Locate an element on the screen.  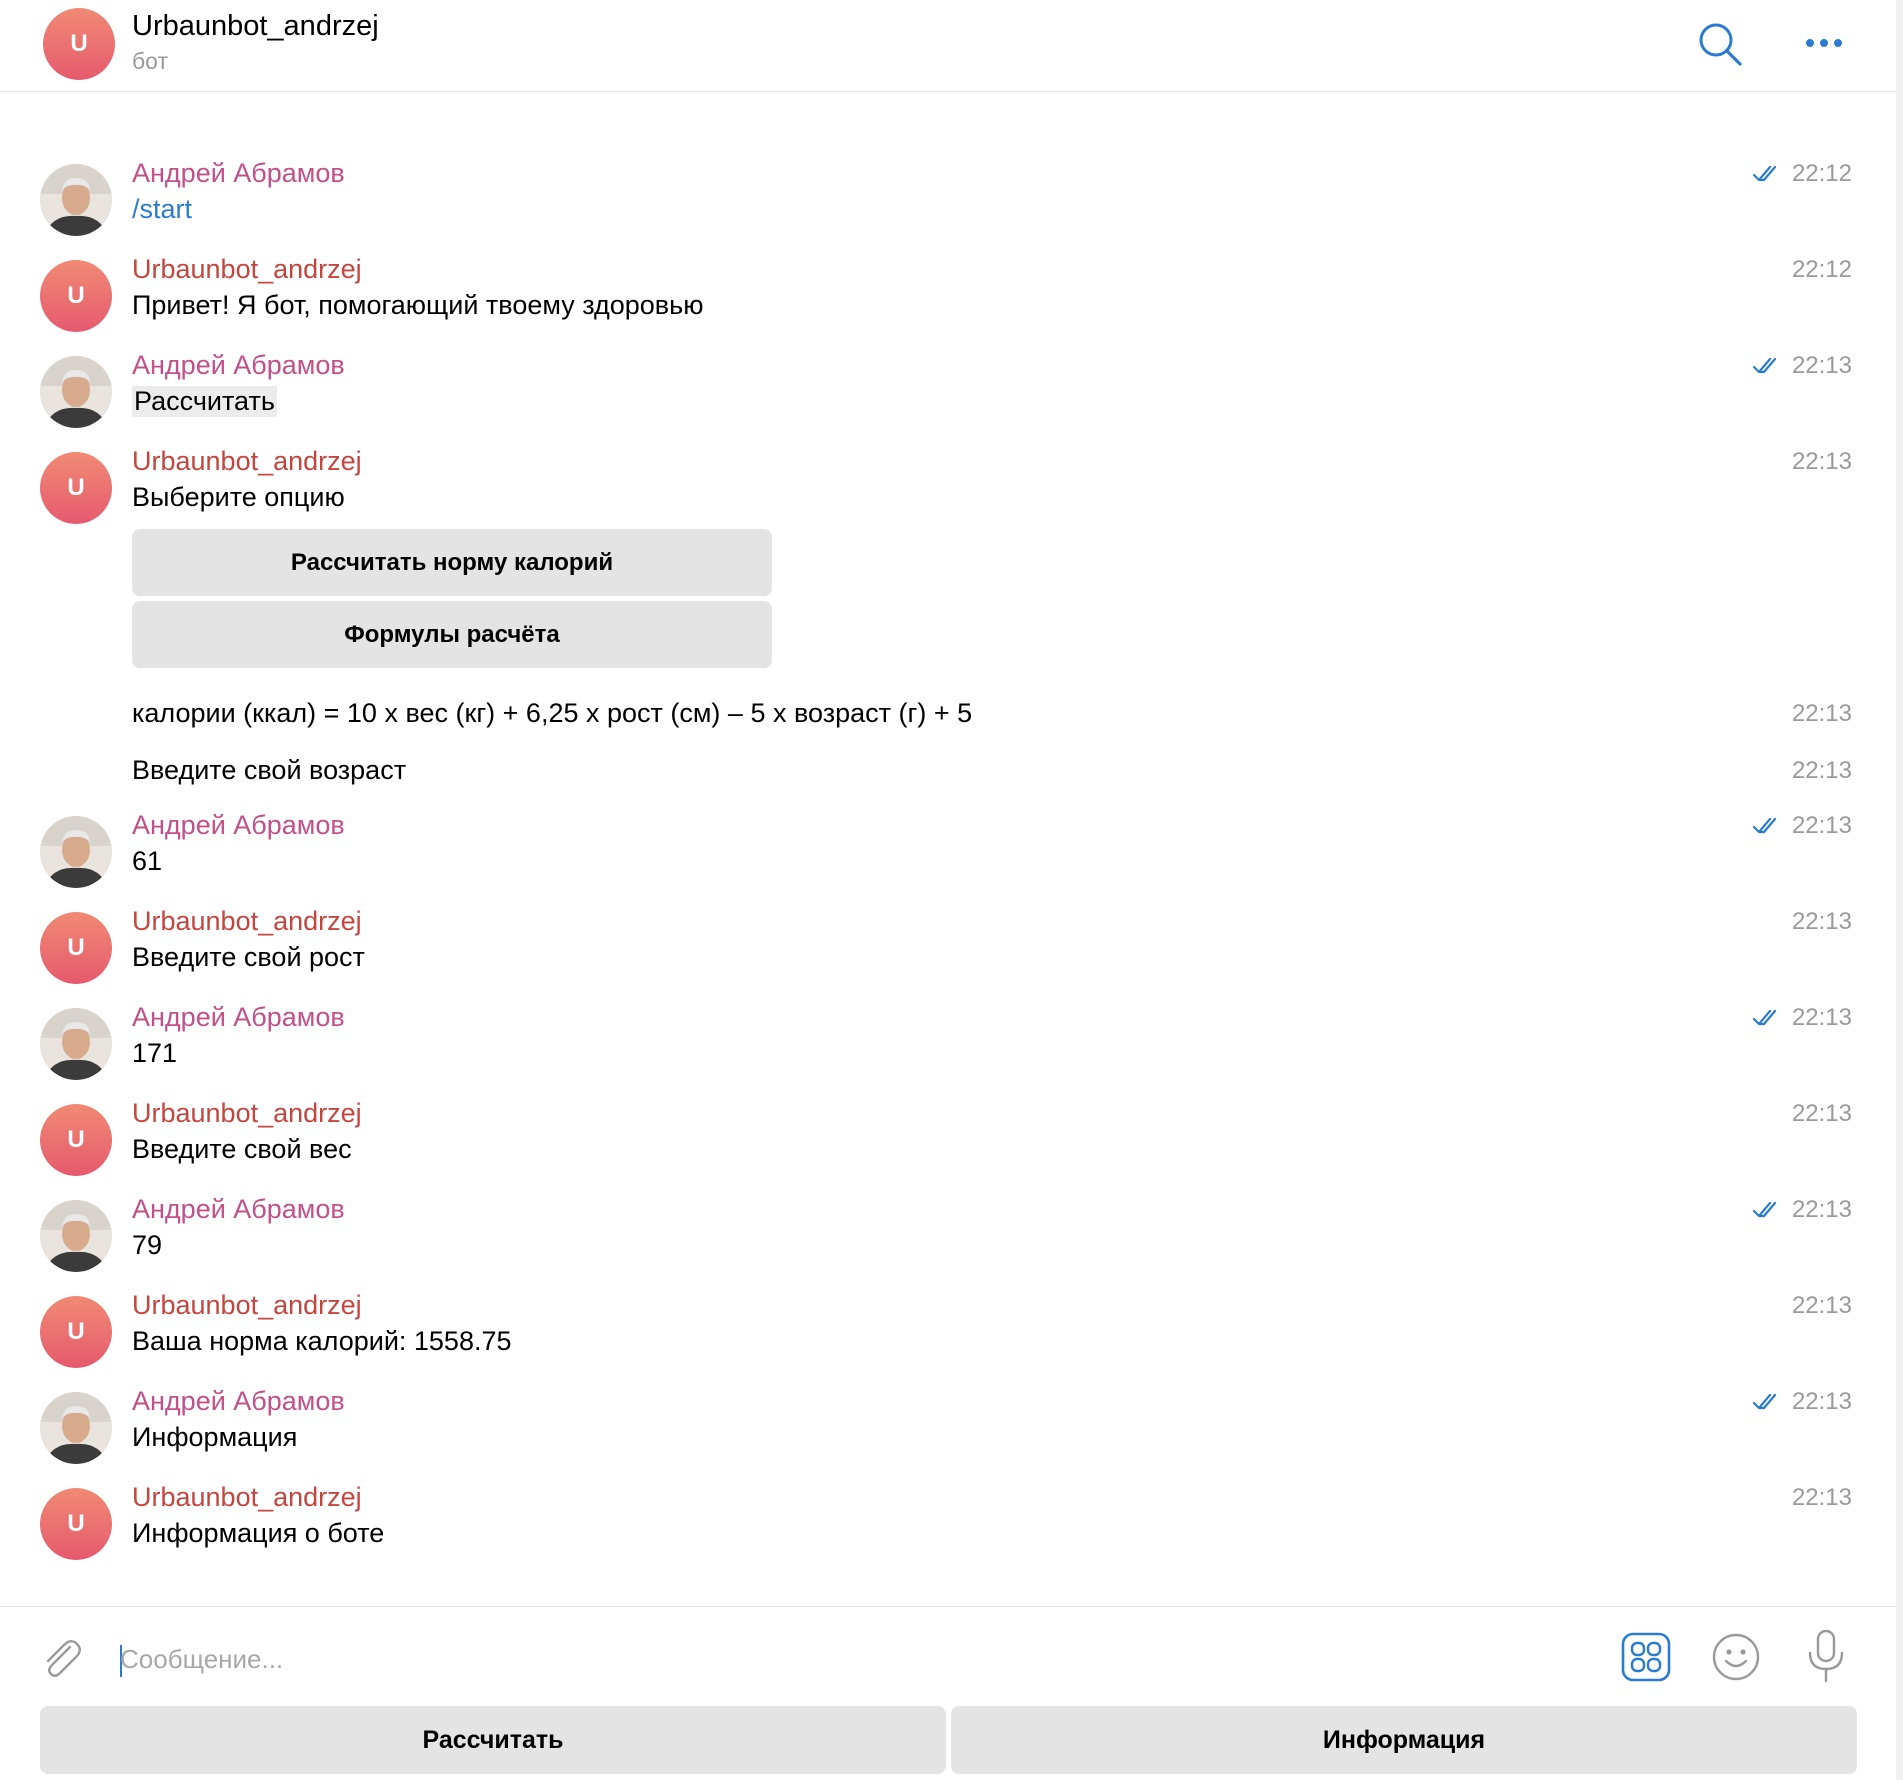
attach-button is located at coordinates (61, 1658).